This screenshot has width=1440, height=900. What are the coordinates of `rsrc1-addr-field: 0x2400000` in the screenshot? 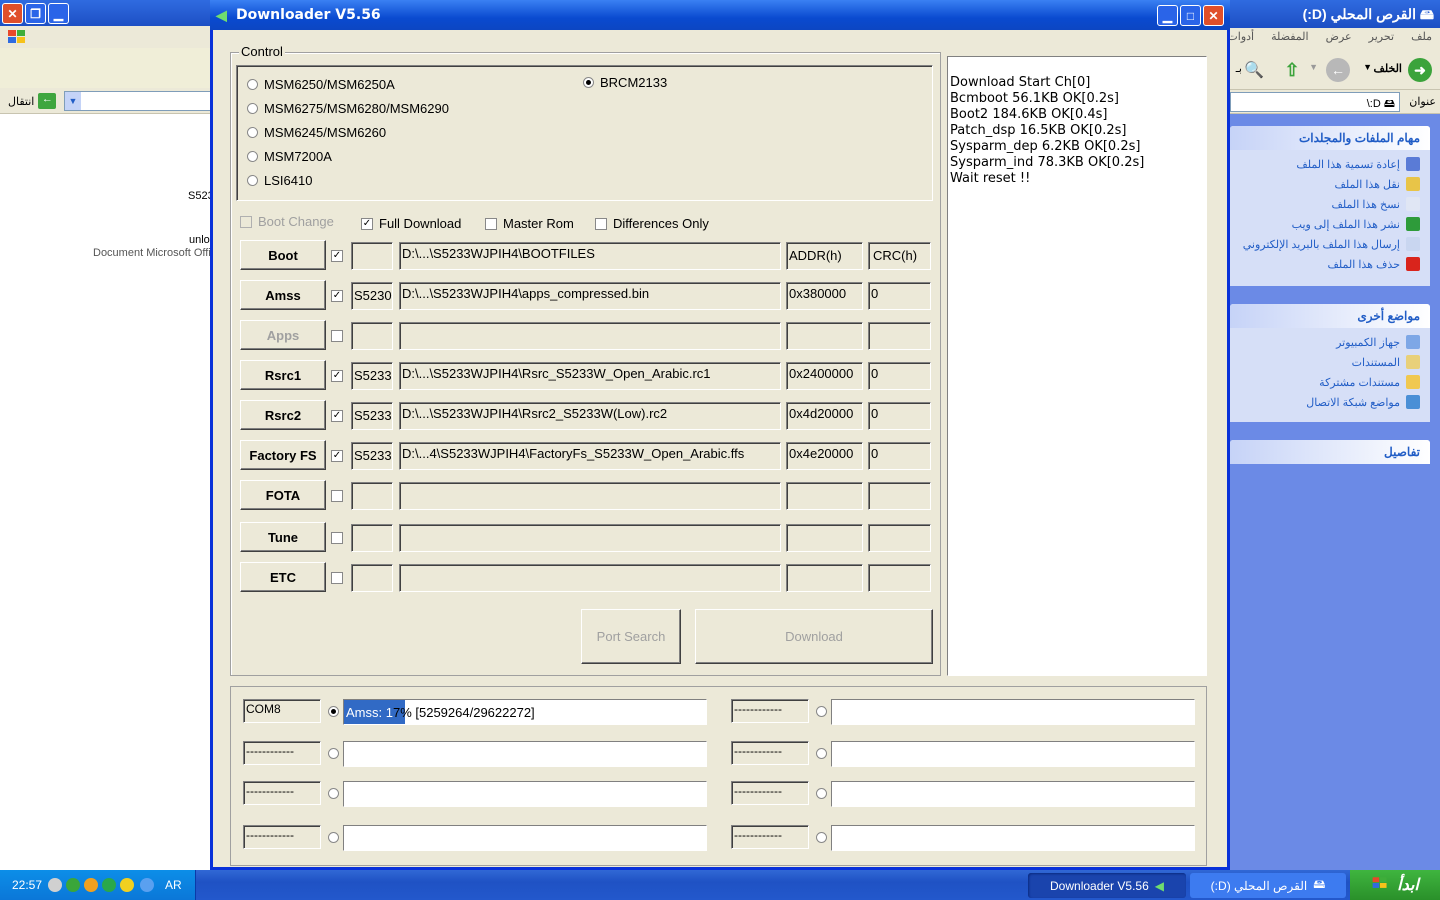 It's located at (824, 376).